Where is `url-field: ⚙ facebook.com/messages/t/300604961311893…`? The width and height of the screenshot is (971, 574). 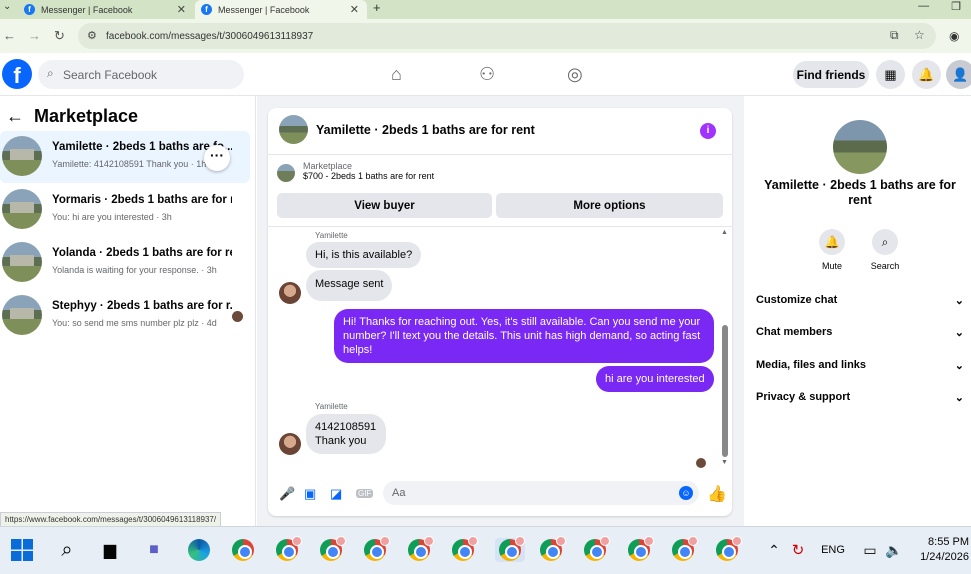
url-field: ⚙ facebook.com/messages/t/300604961311893… is located at coordinates (507, 36).